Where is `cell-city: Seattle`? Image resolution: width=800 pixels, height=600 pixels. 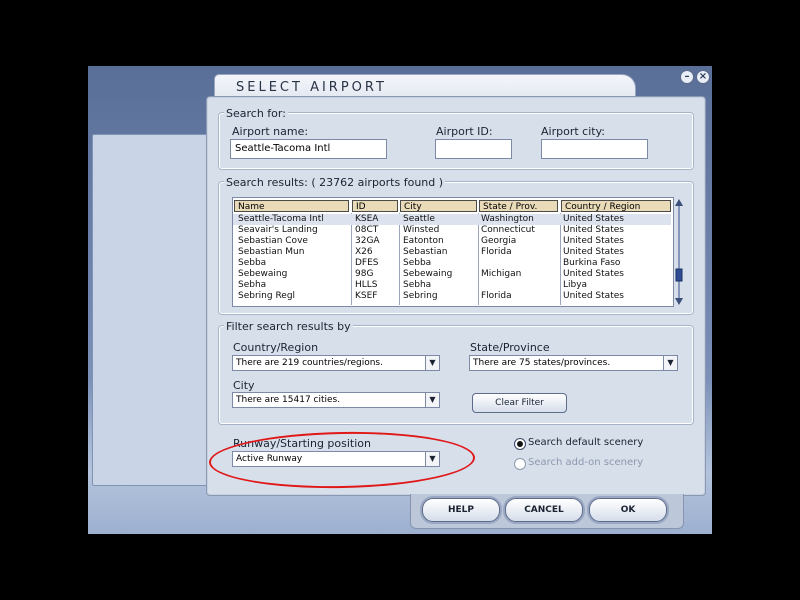
cell-city: Seattle is located at coordinates (419, 219).